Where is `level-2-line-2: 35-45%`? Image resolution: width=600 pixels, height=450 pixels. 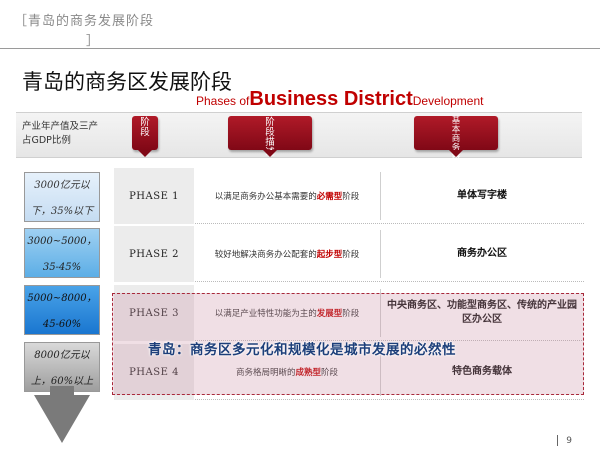 level-2-line-2: 35-45% is located at coordinates (62, 267).